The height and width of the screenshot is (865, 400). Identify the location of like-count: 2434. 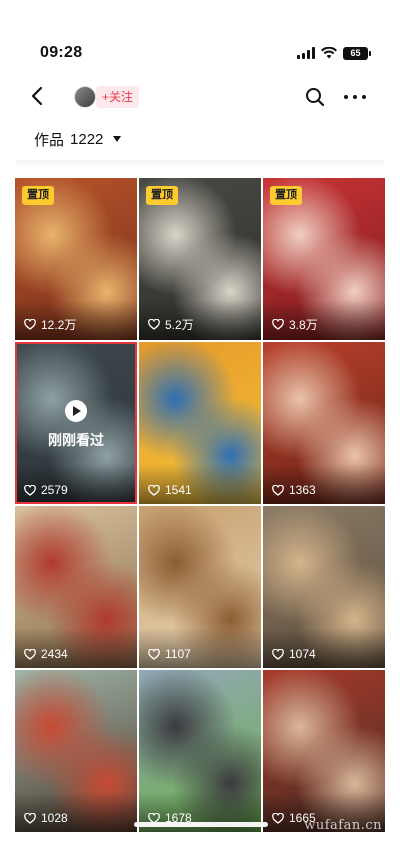
(46, 654).